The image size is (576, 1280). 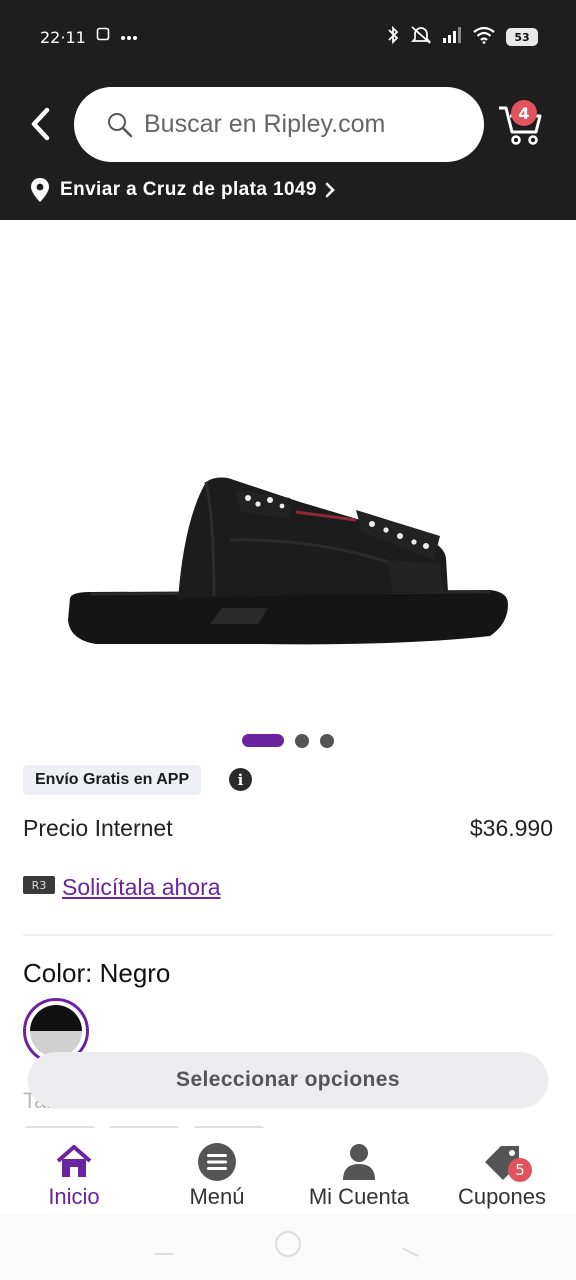 What do you see at coordinates (502, 1171) in the screenshot?
I see `nav-item-cupones: 5 Cupones` at bounding box center [502, 1171].